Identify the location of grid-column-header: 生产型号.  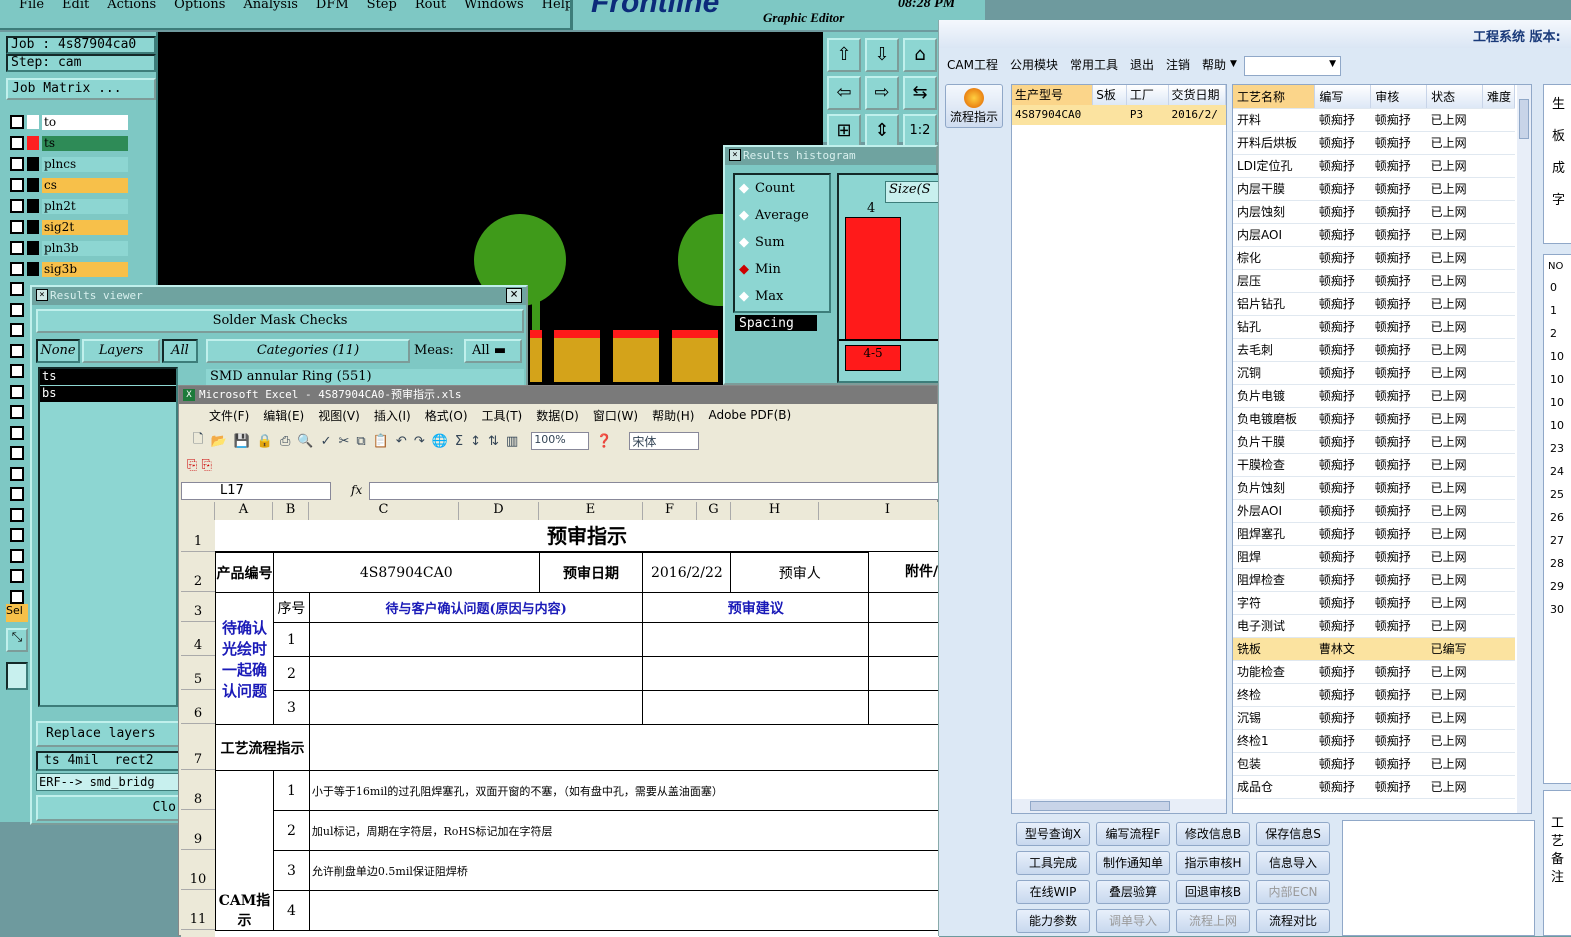
(1053, 95).